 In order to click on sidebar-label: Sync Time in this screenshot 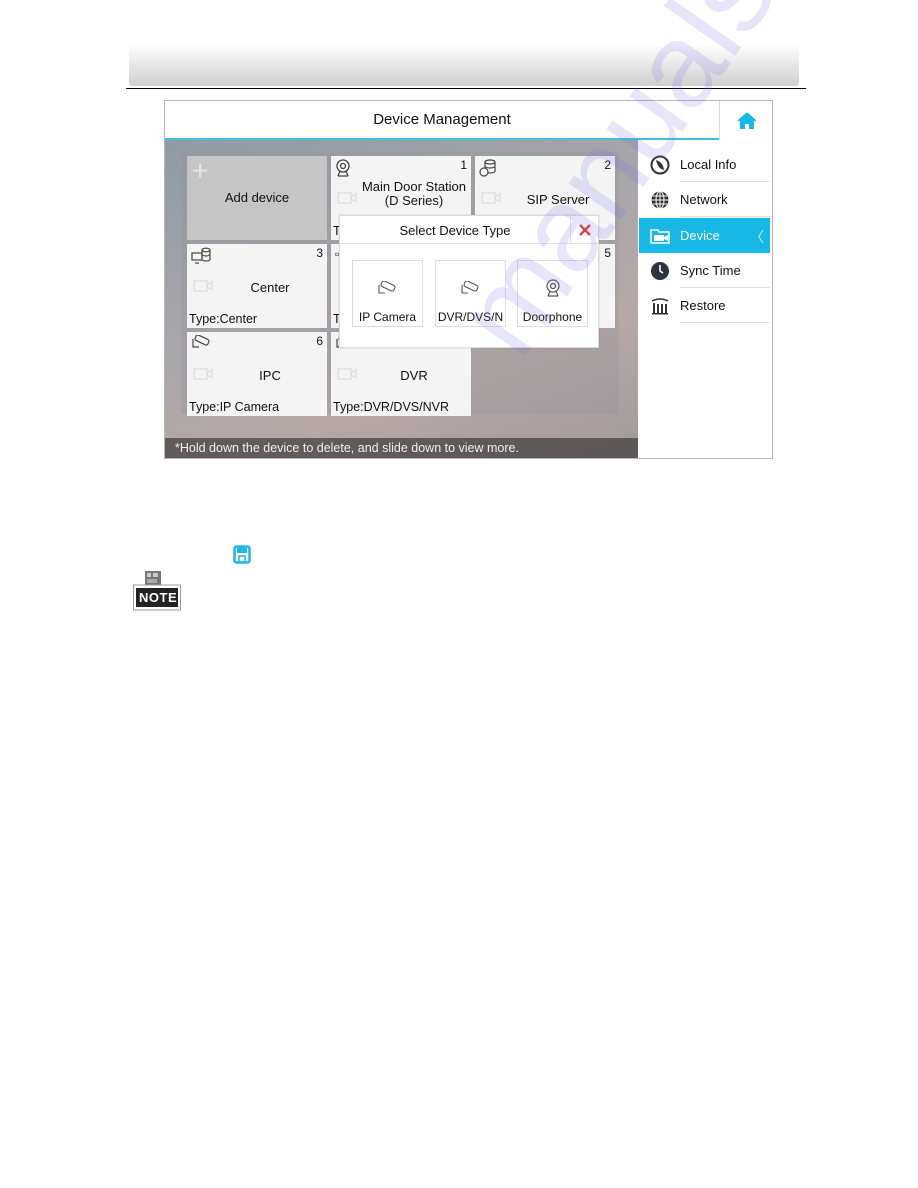, I will do `click(710, 270)`.